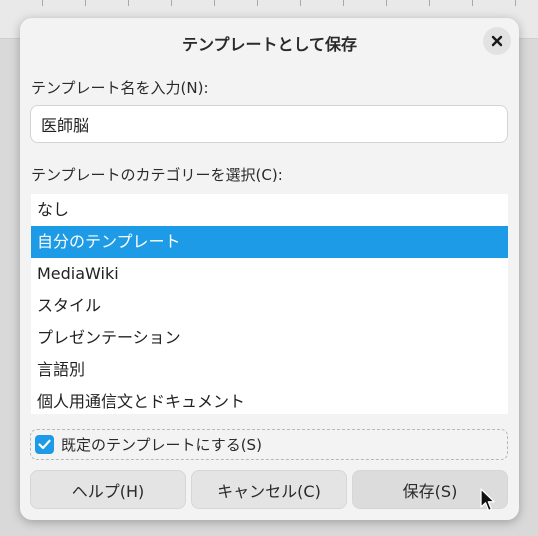  I want to click on template-name-value: 医師脳, so click(65, 125).